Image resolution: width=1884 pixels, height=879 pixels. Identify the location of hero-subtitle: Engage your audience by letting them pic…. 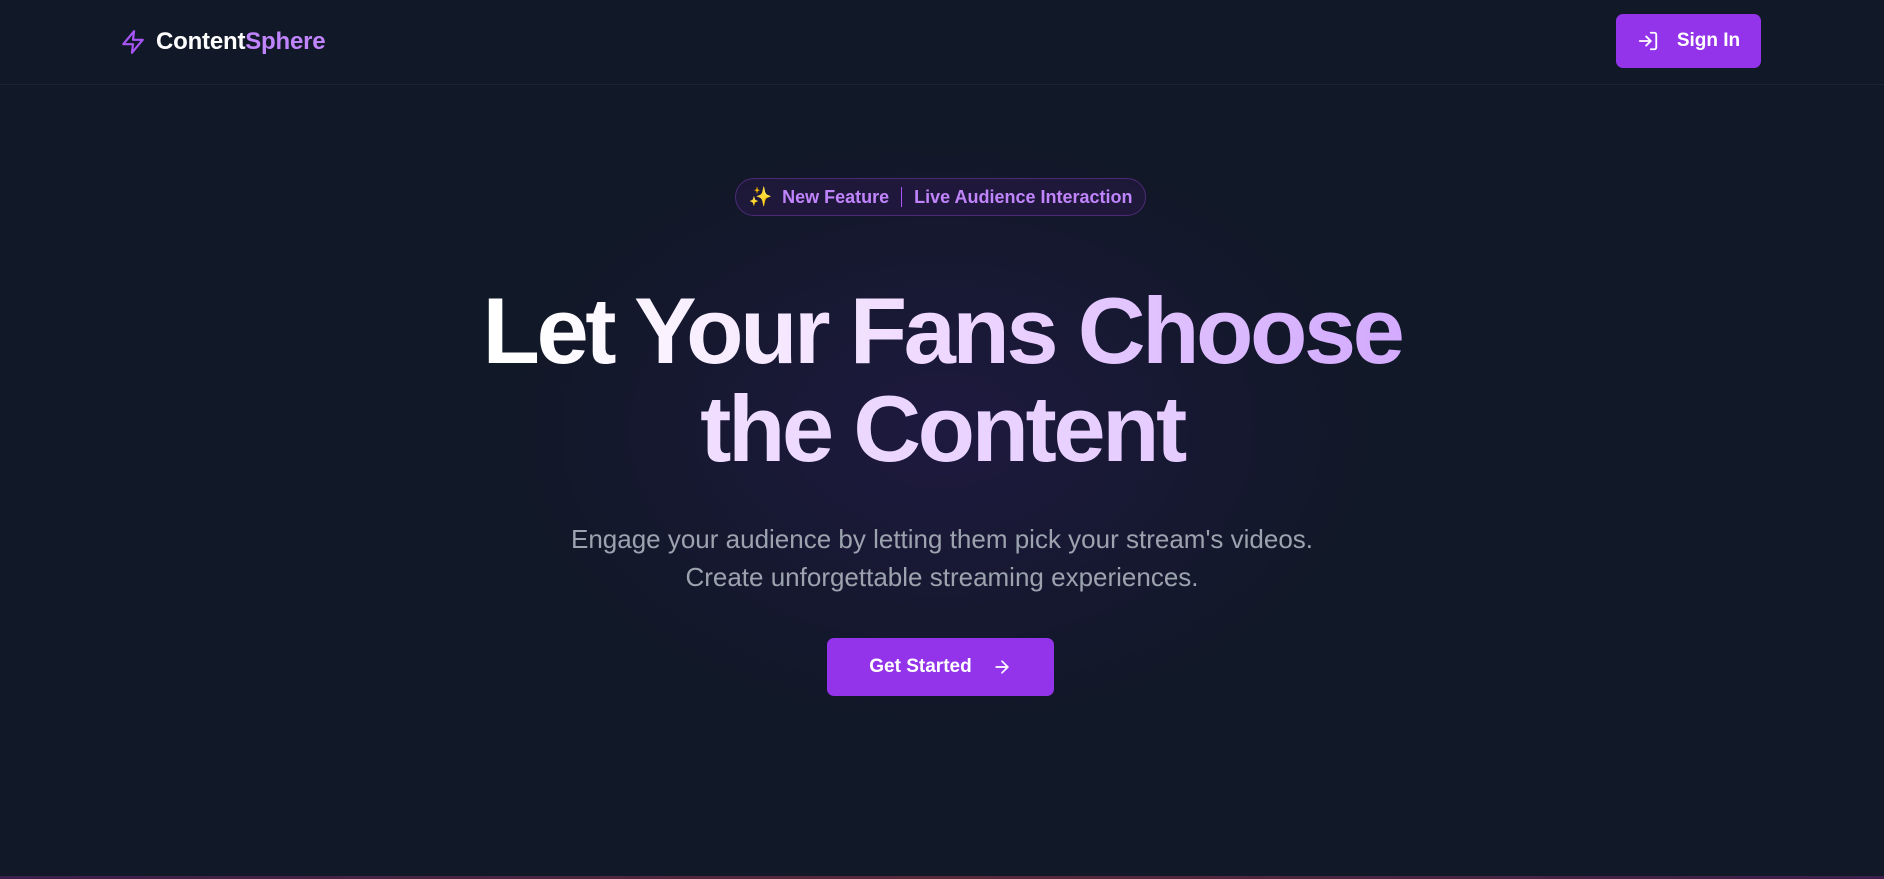
(942, 558).